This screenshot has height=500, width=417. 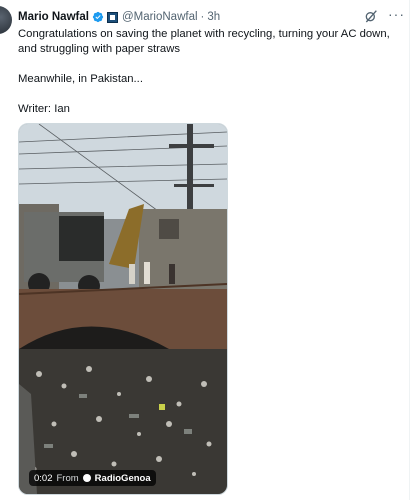 What do you see at coordinates (213, 17) in the screenshot?
I see `tweet-timestamp: 3h` at bounding box center [213, 17].